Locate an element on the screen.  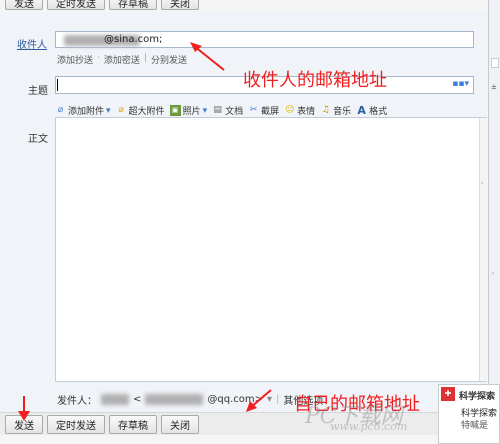
body-scrollbar: › is located at coordinates (483, 249).